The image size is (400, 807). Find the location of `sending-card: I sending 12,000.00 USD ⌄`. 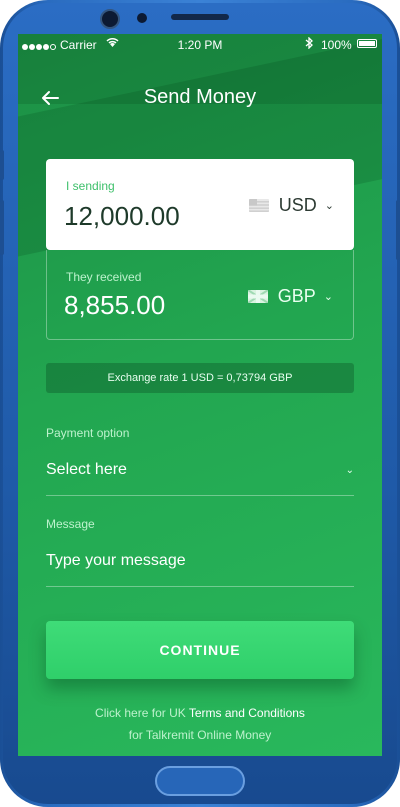

sending-card: I sending 12,000.00 USD ⌄ is located at coordinates (200, 204).